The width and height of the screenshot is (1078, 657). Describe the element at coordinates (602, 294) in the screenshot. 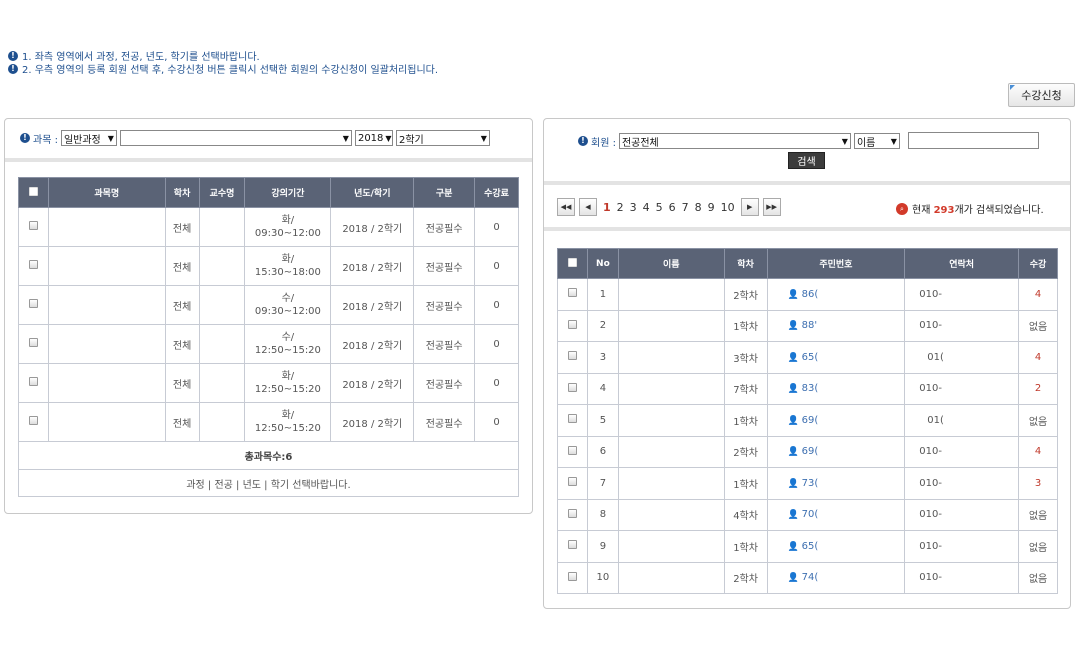

I see `member-no: 1` at that location.